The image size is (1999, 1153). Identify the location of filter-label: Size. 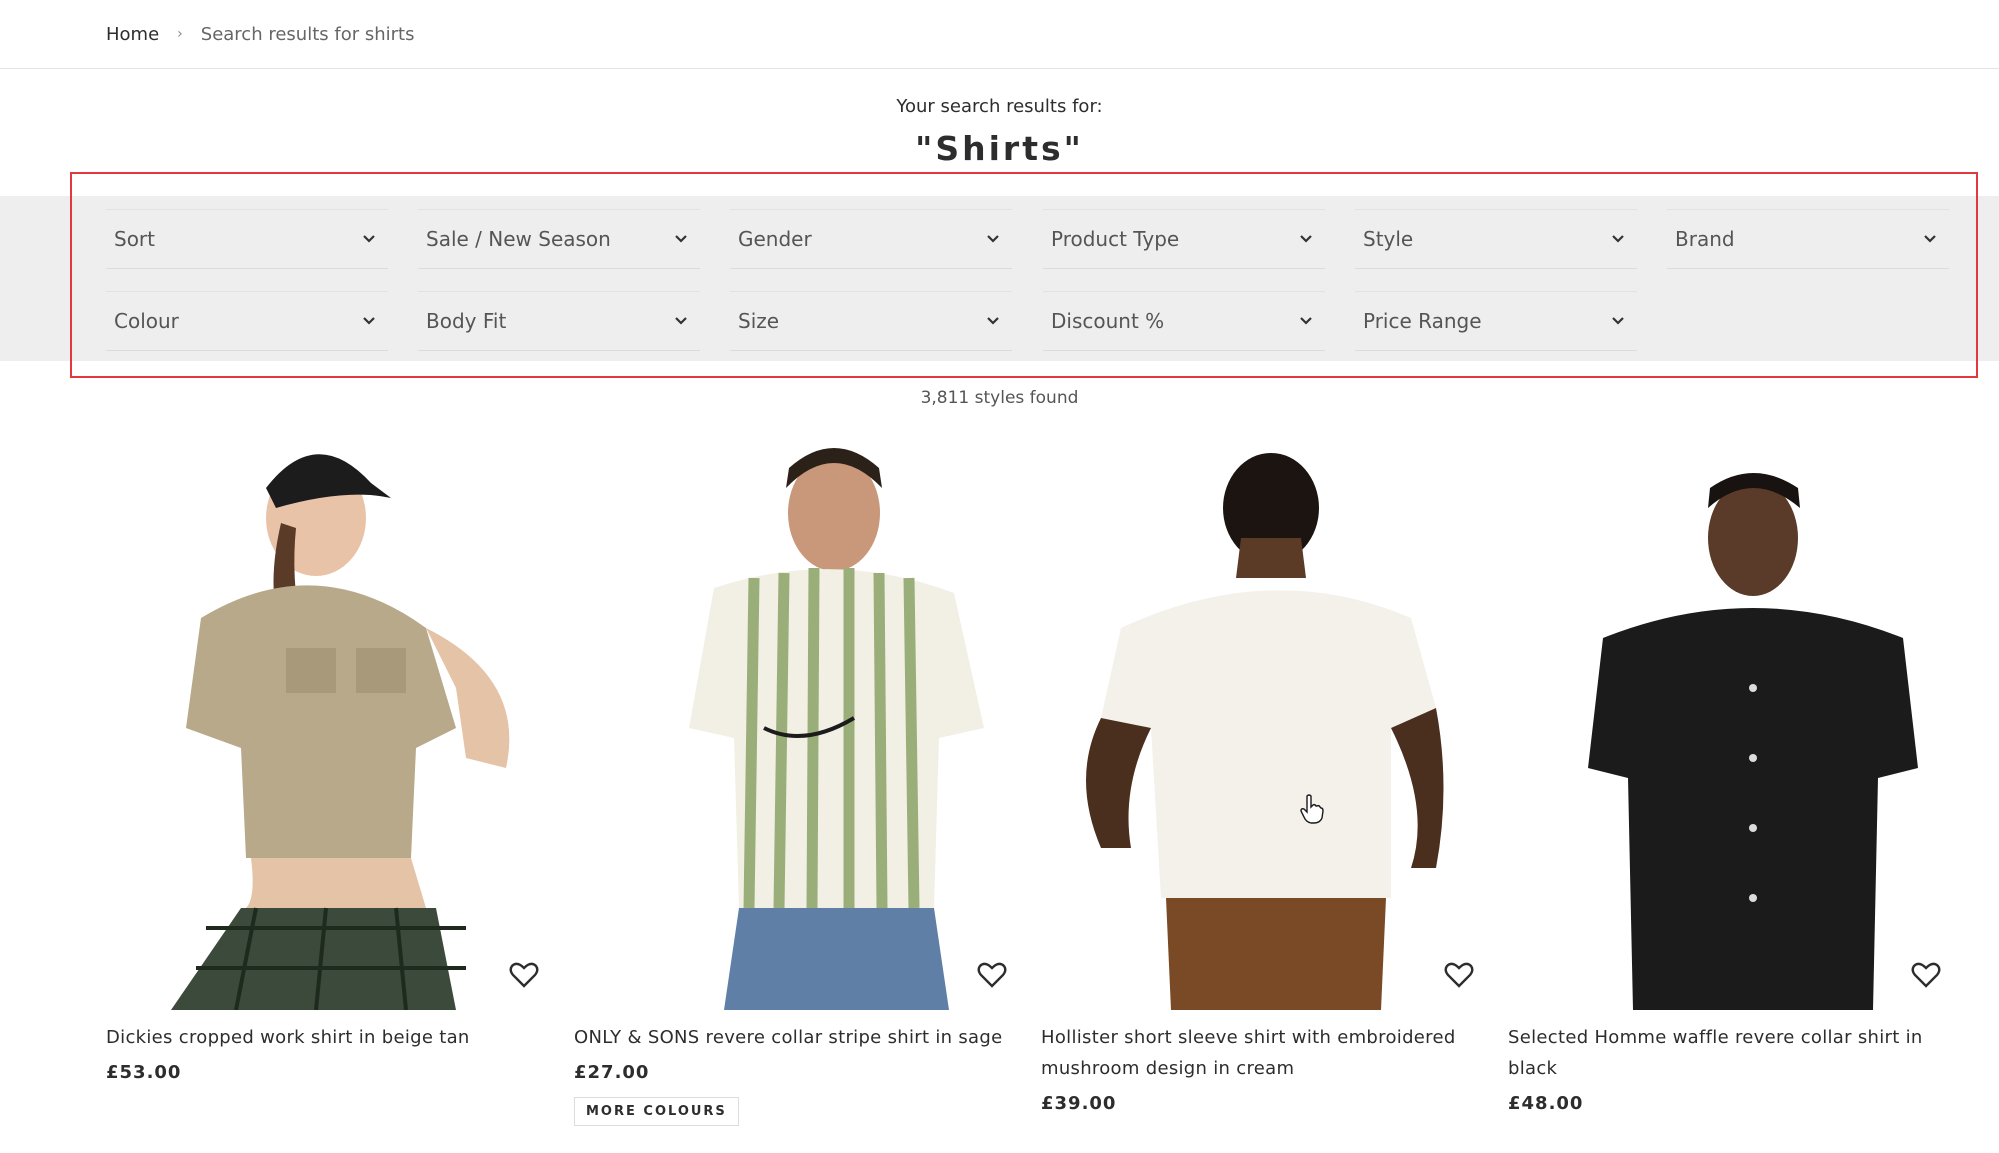
(759, 321).